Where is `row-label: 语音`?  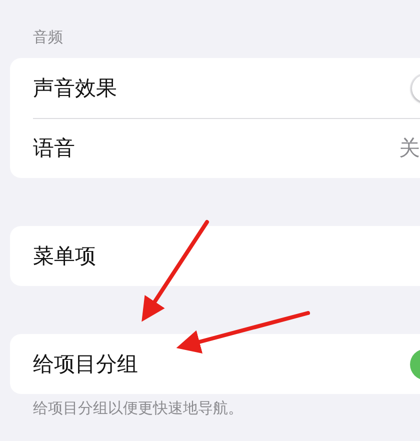 row-label: 语音 is located at coordinates (54, 148).